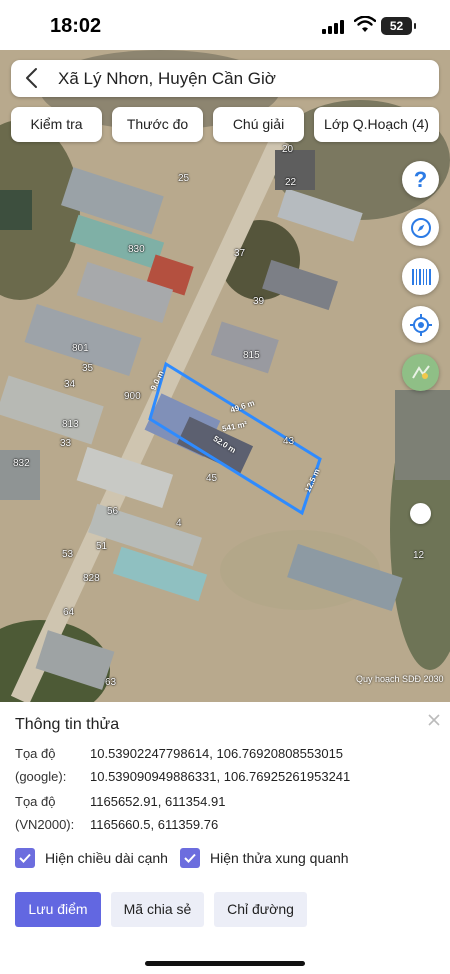  What do you see at coordinates (35, 753) in the screenshot?
I see `coord-google-label: Tọa độ` at bounding box center [35, 753].